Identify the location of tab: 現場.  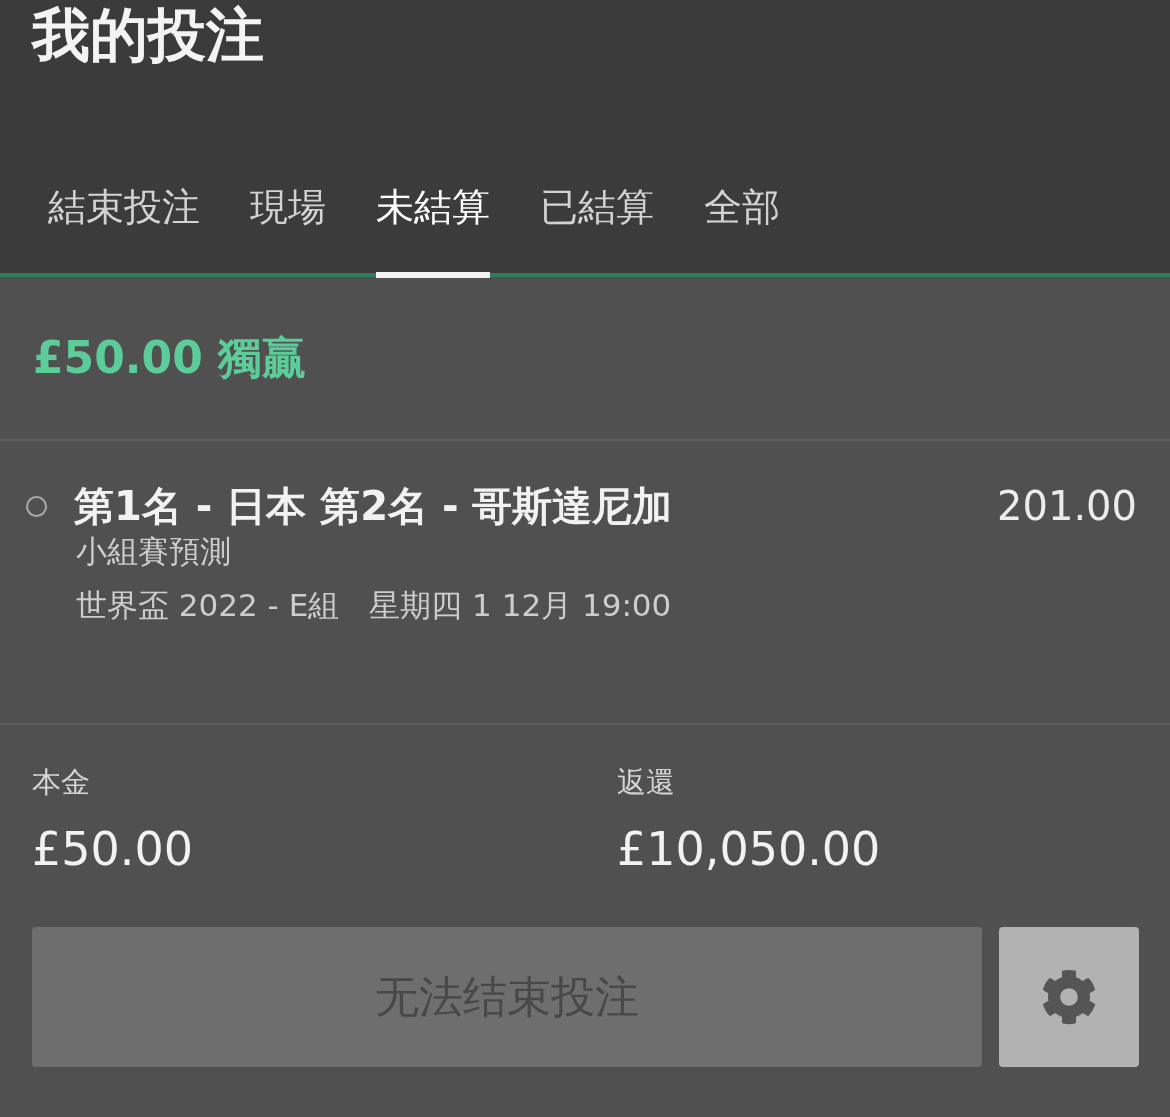
(288, 230).